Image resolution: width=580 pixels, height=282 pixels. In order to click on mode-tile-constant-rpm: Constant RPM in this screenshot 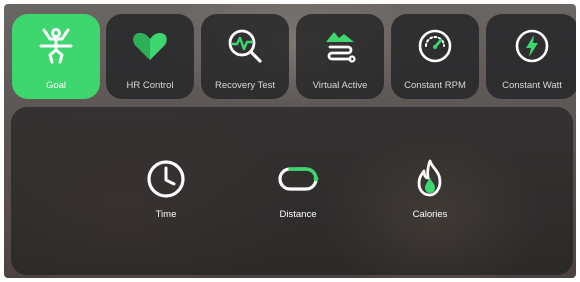, I will do `click(435, 56)`.